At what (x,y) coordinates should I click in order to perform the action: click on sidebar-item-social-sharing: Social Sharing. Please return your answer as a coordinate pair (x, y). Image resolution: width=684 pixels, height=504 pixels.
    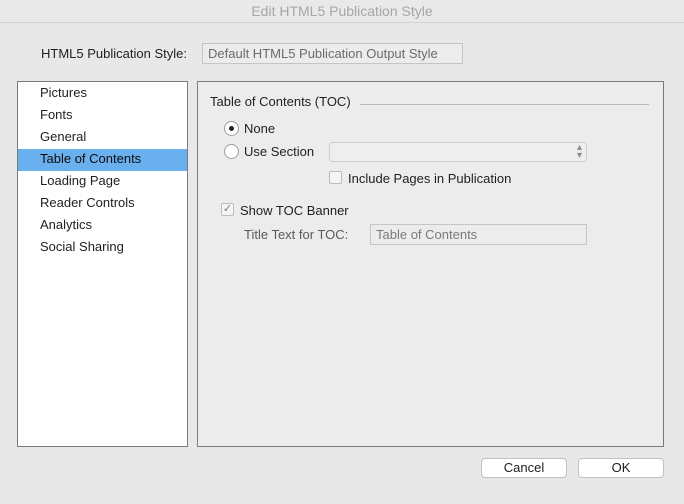
    Looking at the image, I should click on (102, 248).